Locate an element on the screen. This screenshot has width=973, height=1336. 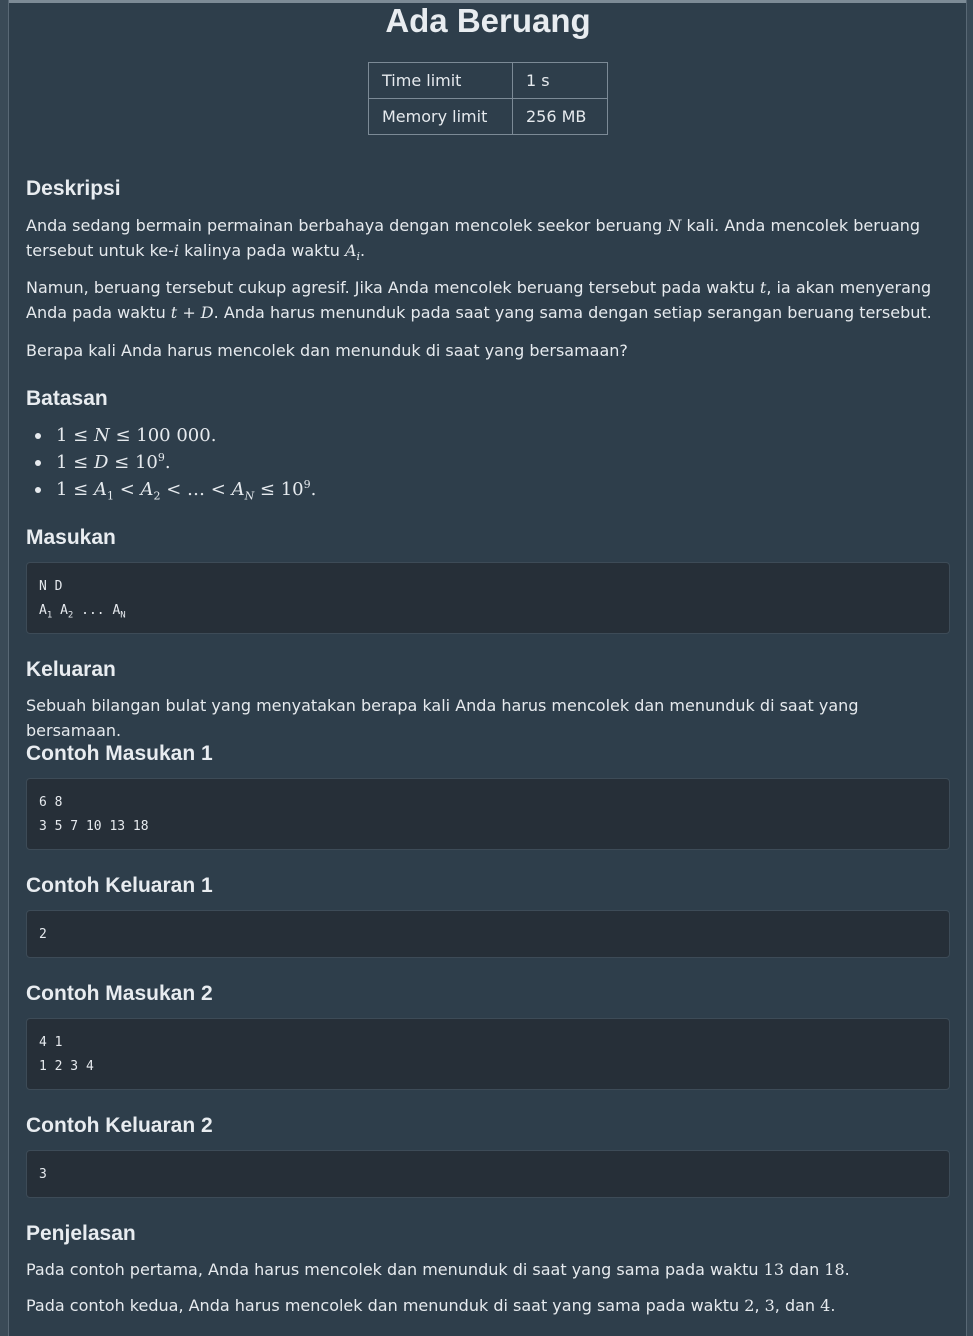
text-run: , dan is located at coordinates (797, 1305).